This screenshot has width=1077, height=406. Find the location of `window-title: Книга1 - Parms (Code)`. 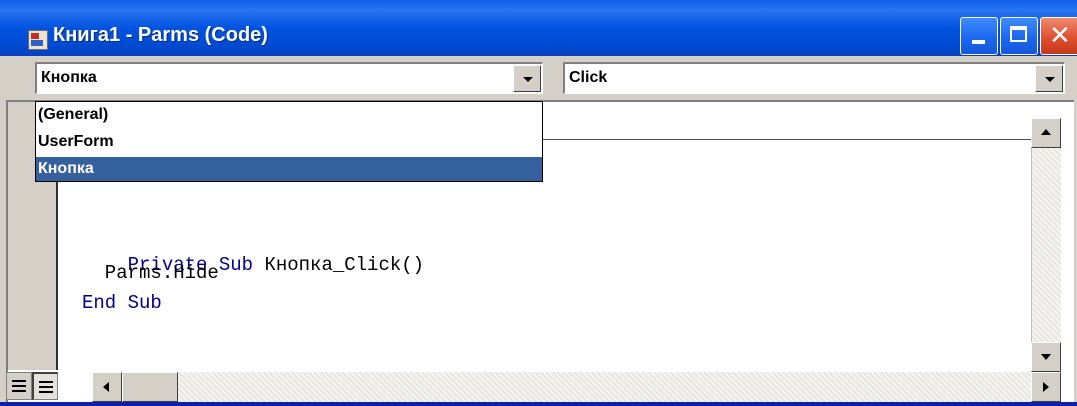

window-title: Книга1 - Parms (Code) is located at coordinates (160, 35).